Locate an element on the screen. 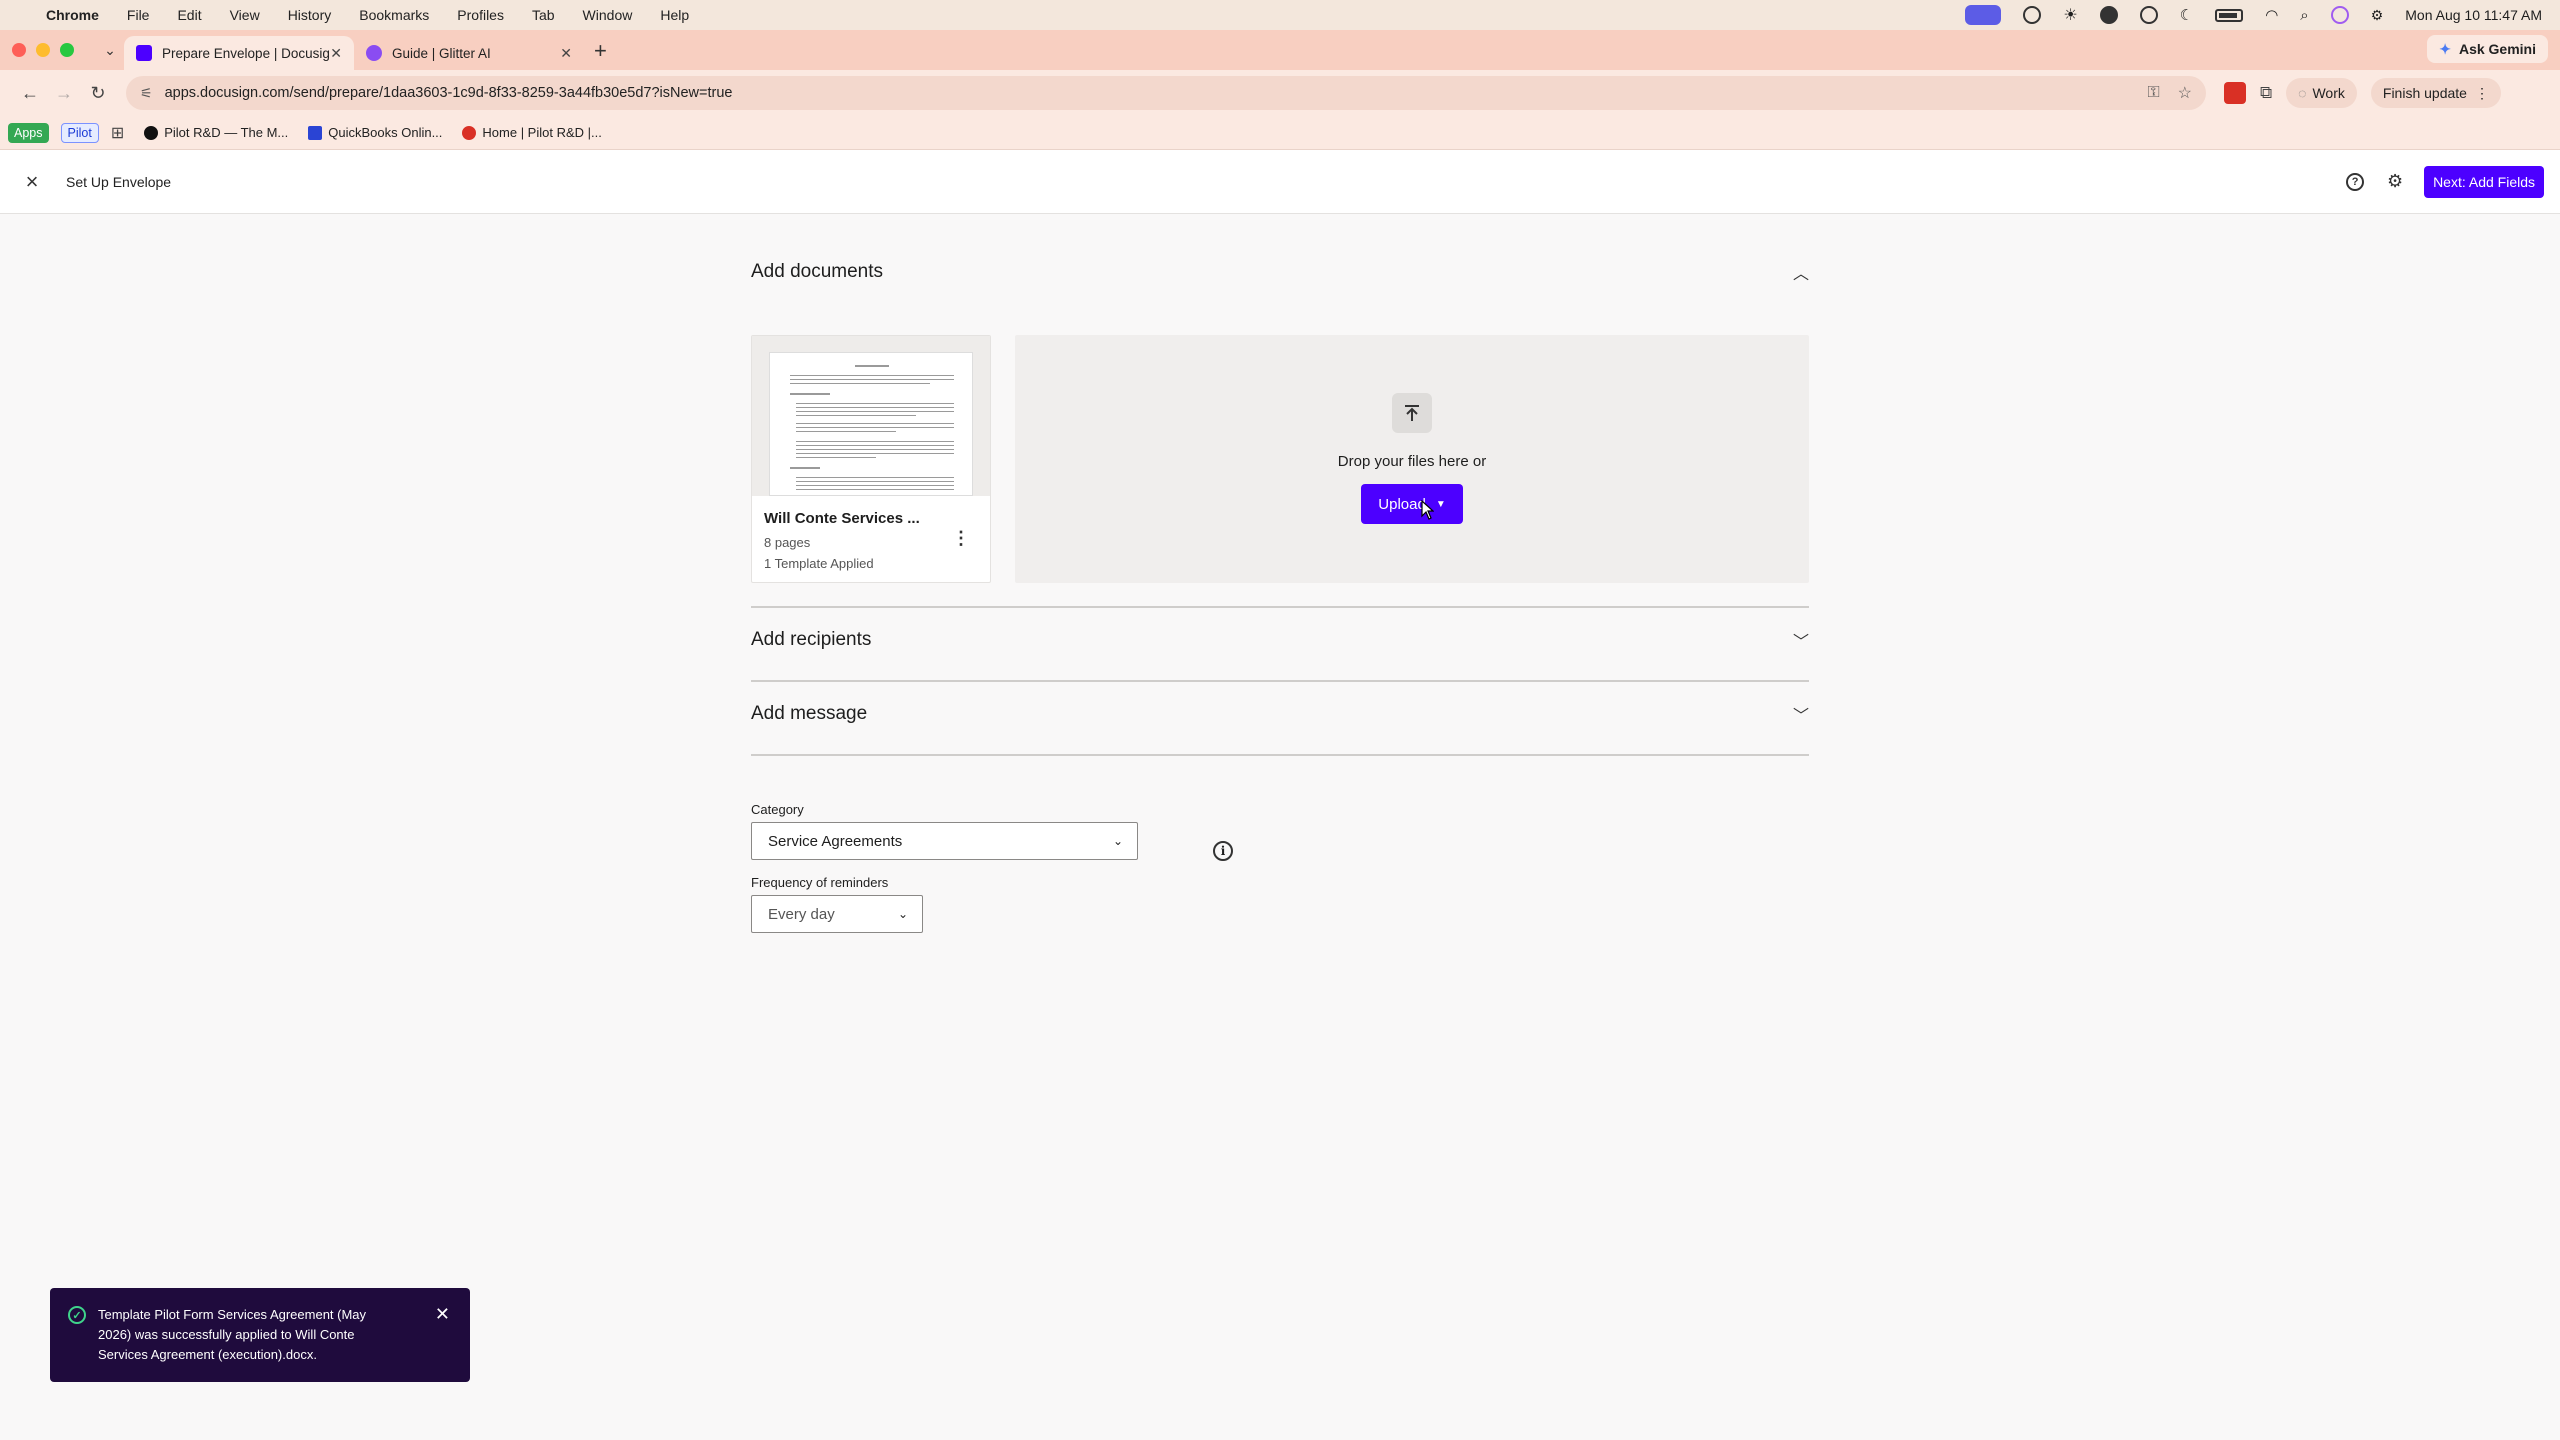 The width and height of the screenshot is (2560, 1440). document-thumbnail is located at coordinates (871, 416).